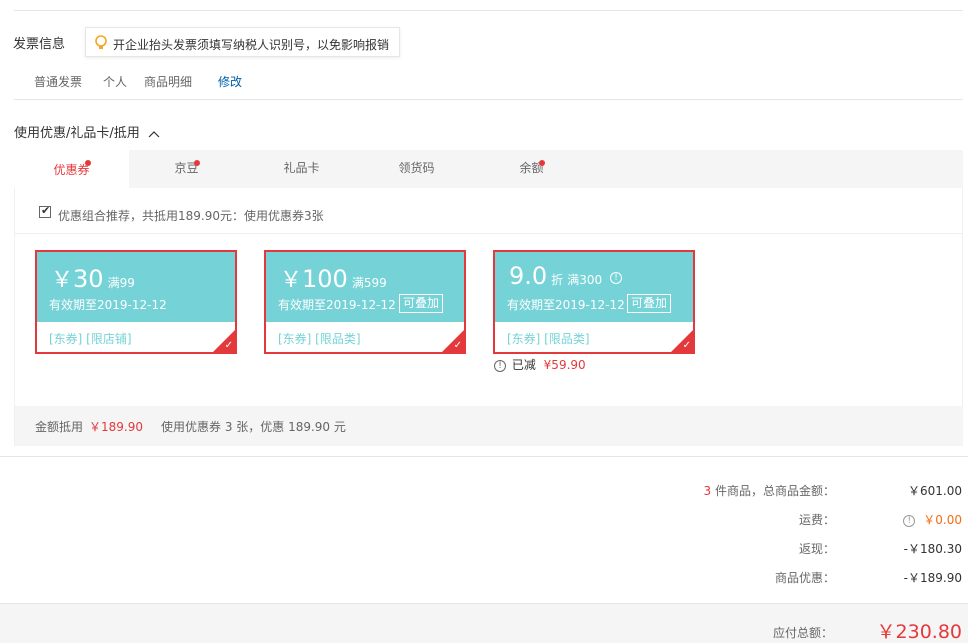 The image size is (968, 644). What do you see at coordinates (253, 427) in the screenshot?
I see `summary-text: 使用优惠券 3 张，优惠 189.90 元` at bounding box center [253, 427].